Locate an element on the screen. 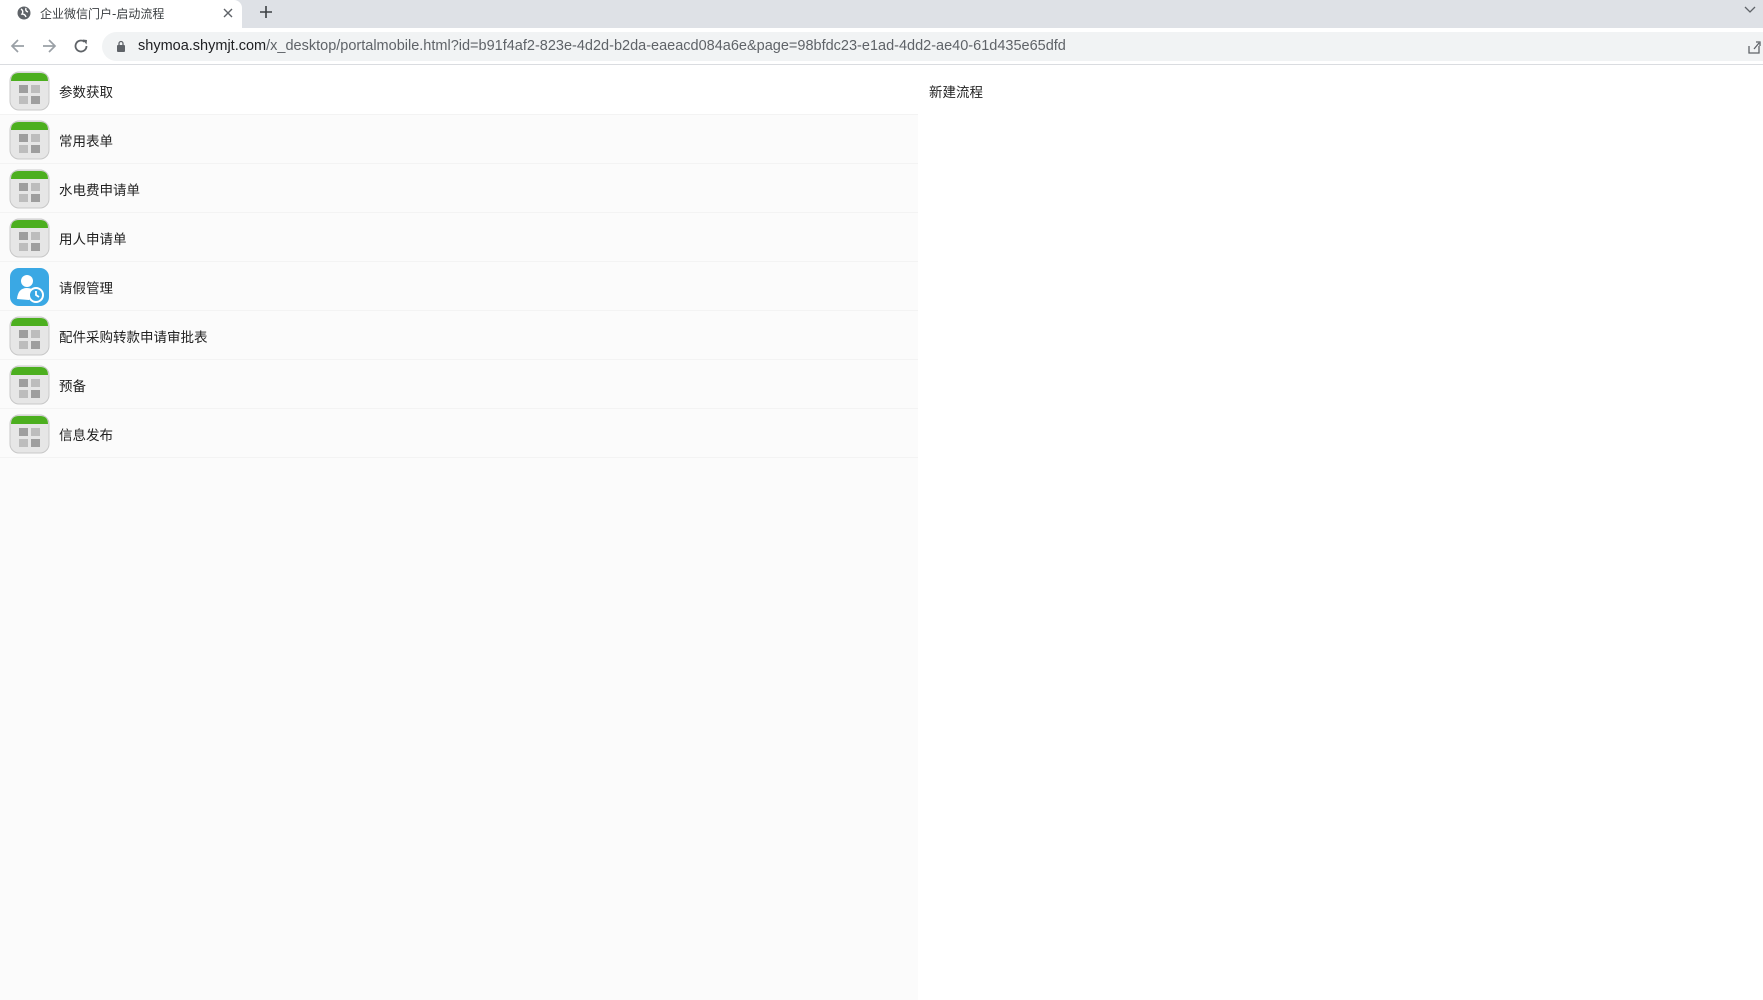 The width and height of the screenshot is (1763, 1000). chevron-down-icon is located at coordinates (1750, 9).